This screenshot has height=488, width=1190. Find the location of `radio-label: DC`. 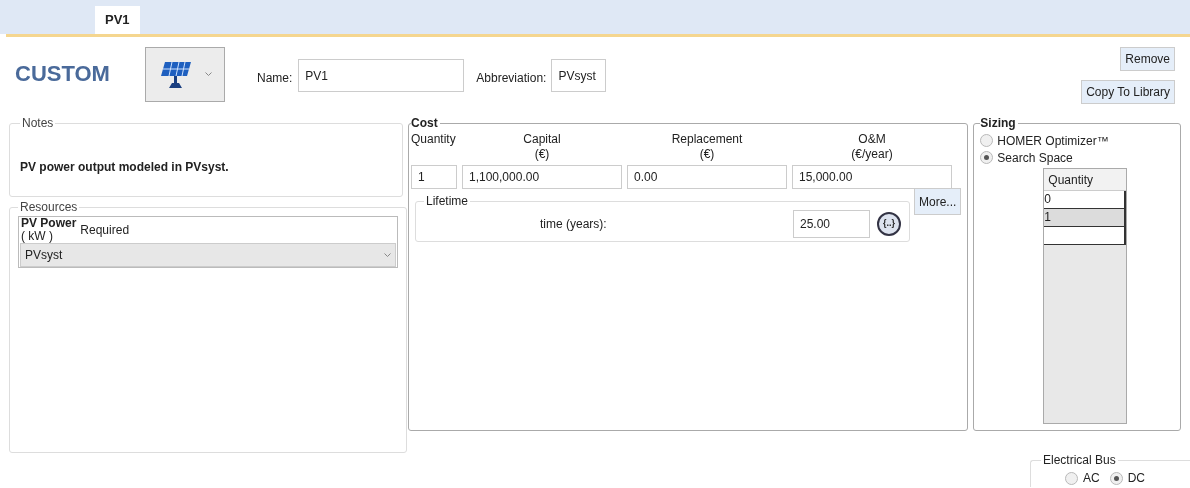

radio-label: DC is located at coordinates (1136, 478).